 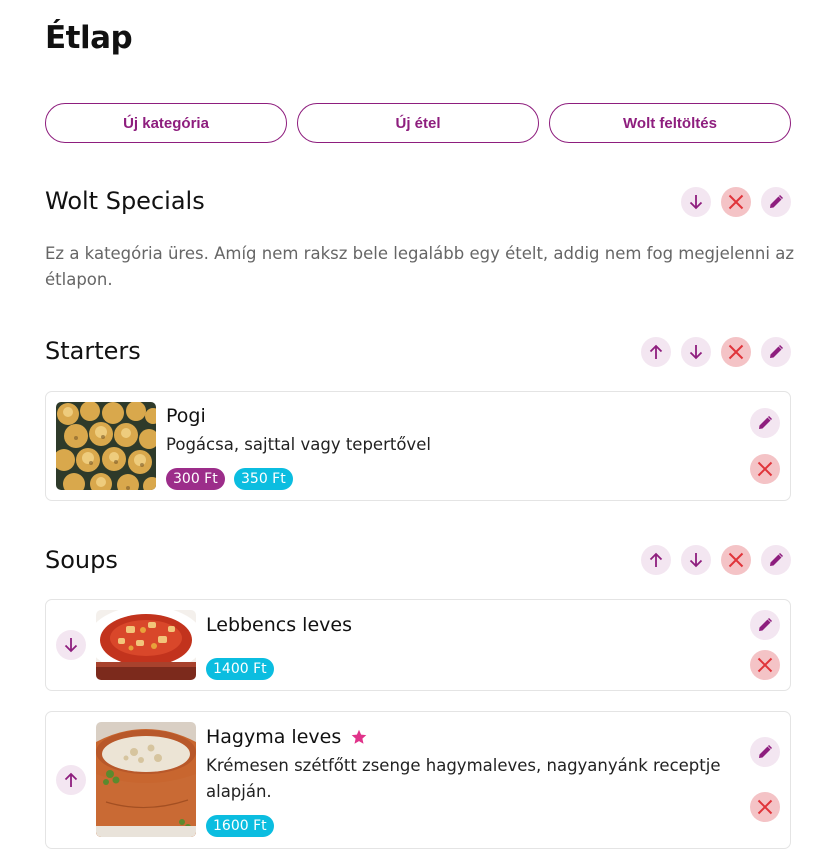 What do you see at coordinates (359, 736) in the screenshot?
I see `star-icon` at bounding box center [359, 736].